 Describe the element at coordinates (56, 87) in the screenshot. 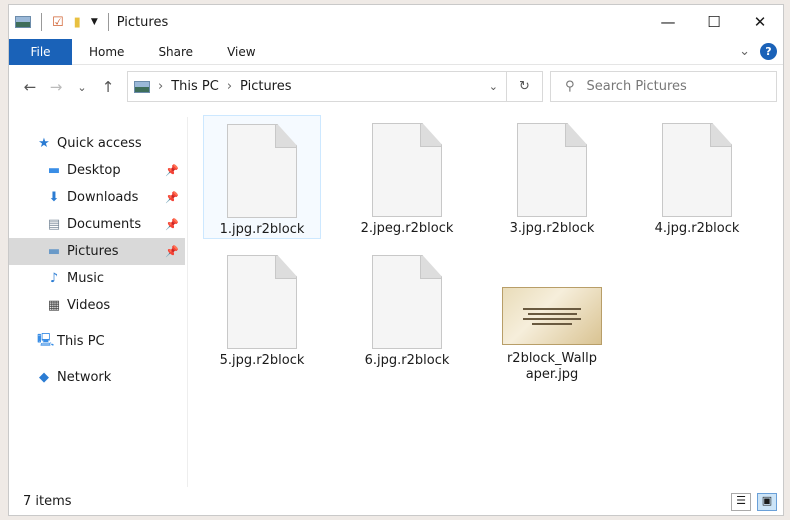

I see `forward-button: →` at that location.